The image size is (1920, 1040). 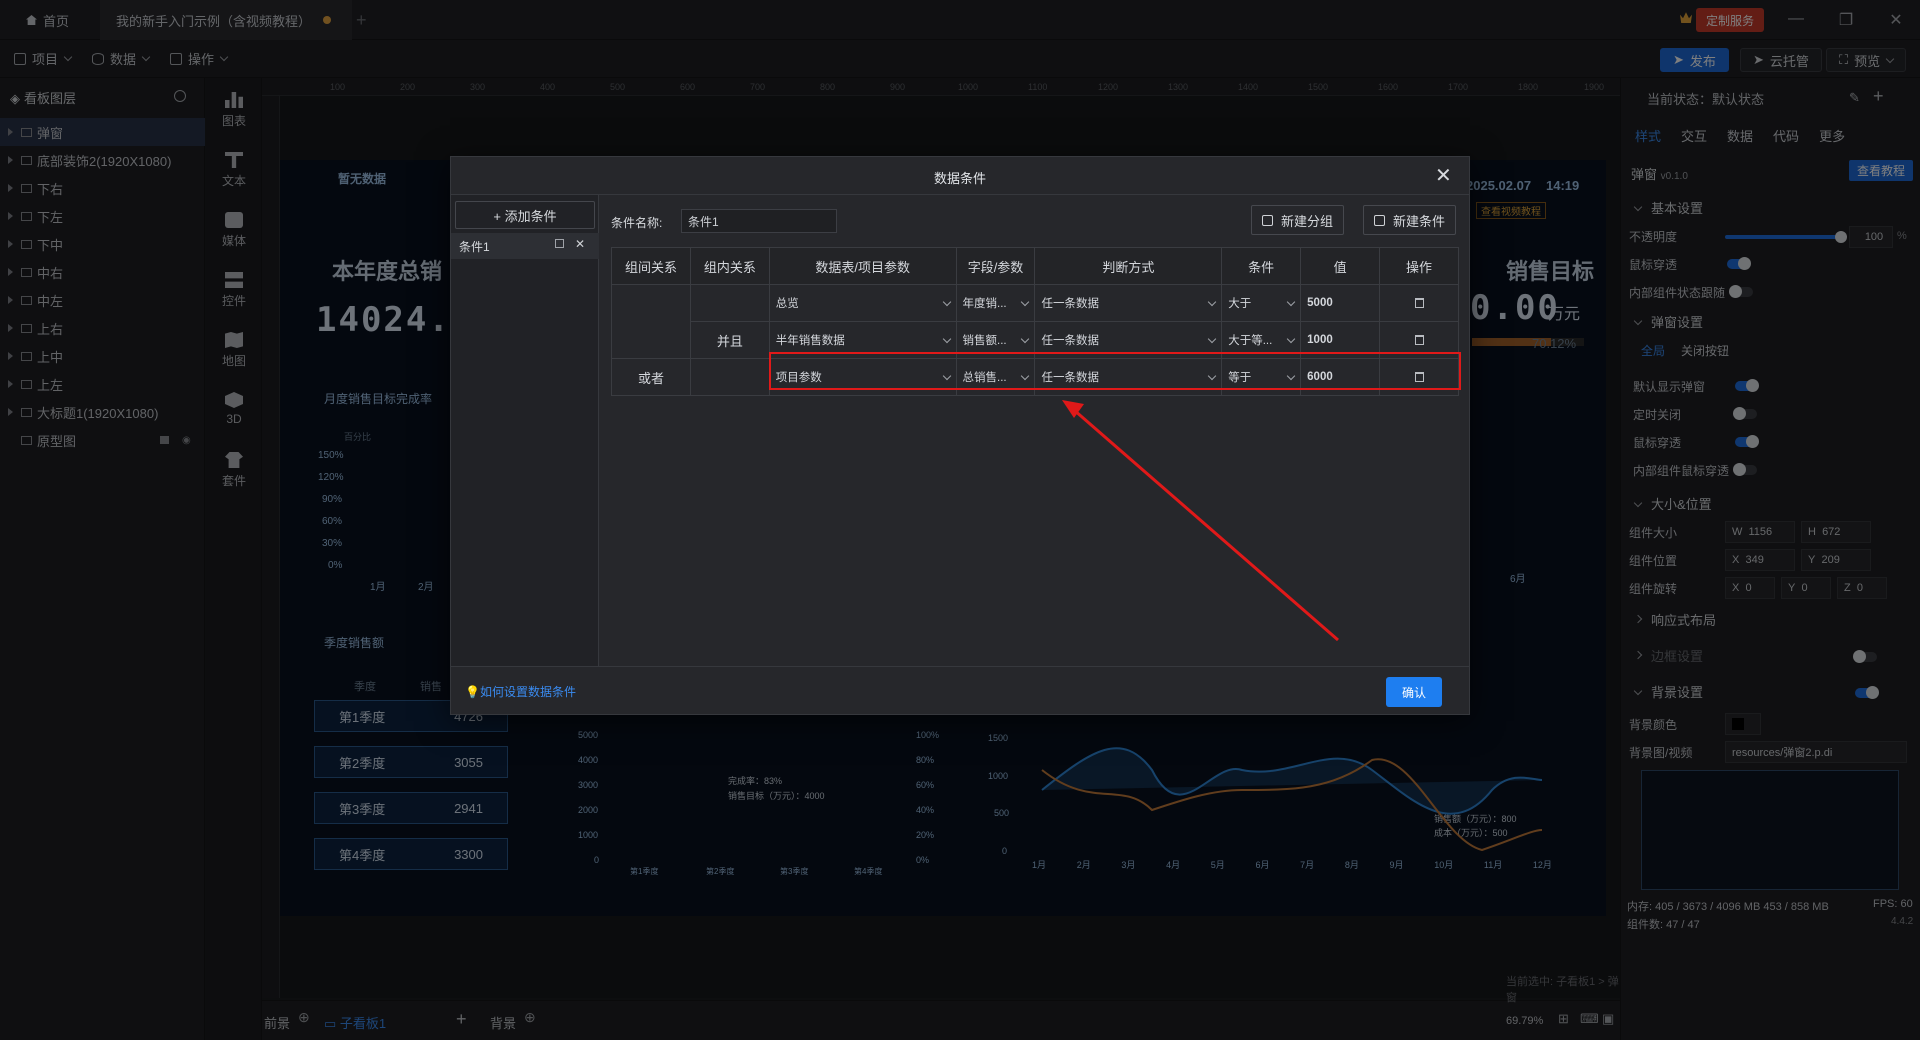 I want to click on judge-select: 任一条数据, so click(x=1128, y=303).